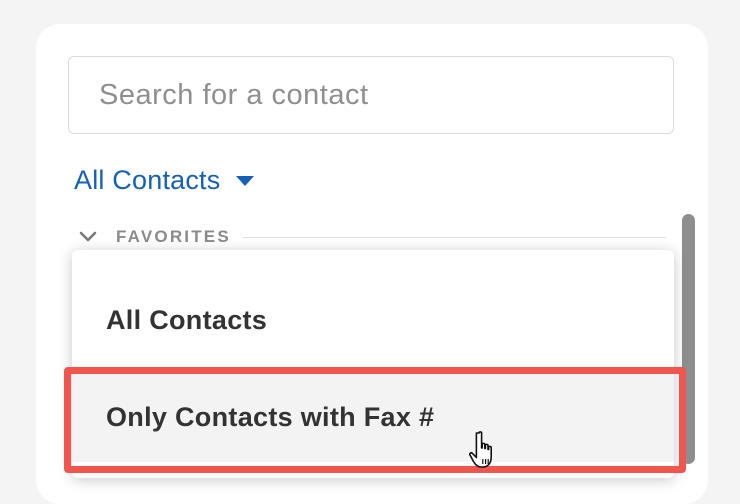 This screenshot has height=504, width=740. What do you see at coordinates (147, 179) in the screenshot?
I see `contact-filter-label: All Contacts` at bounding box center [147, 179].